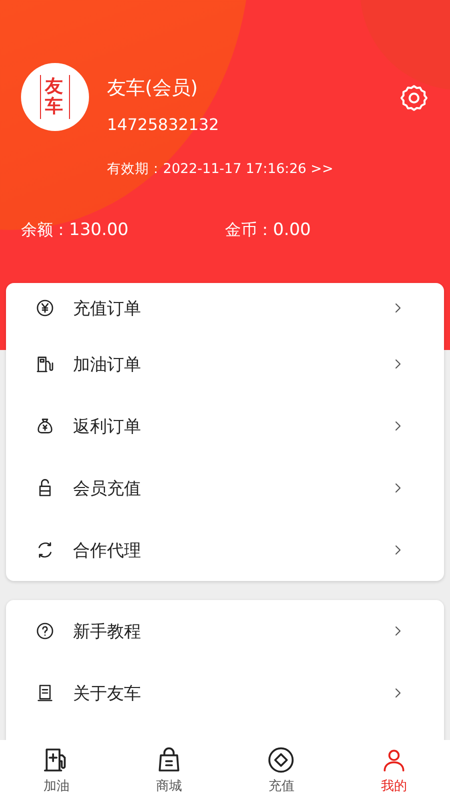  What do you see at coordinates (45, 693) in the screenshot?
I see `document-icon` at bounding box center [45, 693].